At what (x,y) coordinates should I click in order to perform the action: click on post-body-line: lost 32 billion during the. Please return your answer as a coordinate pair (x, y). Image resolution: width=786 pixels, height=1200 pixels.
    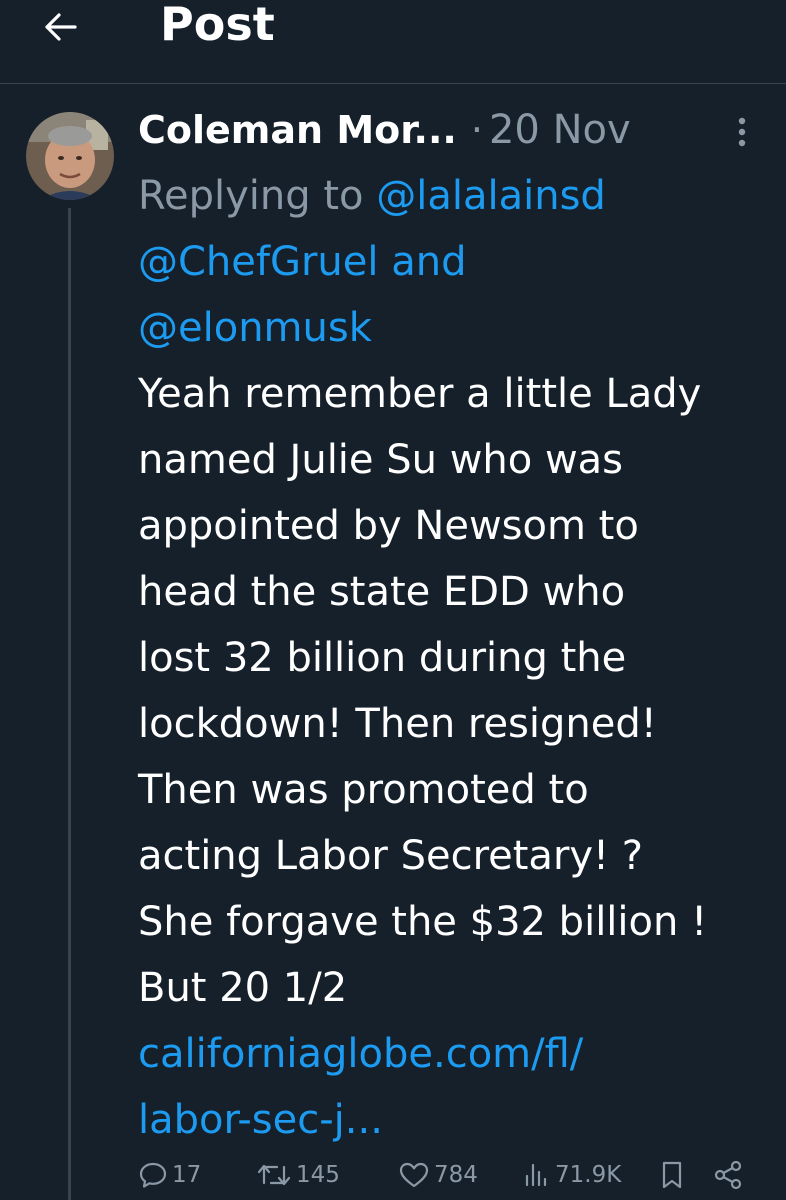
    Looking at the image, I should click on (382, 658).